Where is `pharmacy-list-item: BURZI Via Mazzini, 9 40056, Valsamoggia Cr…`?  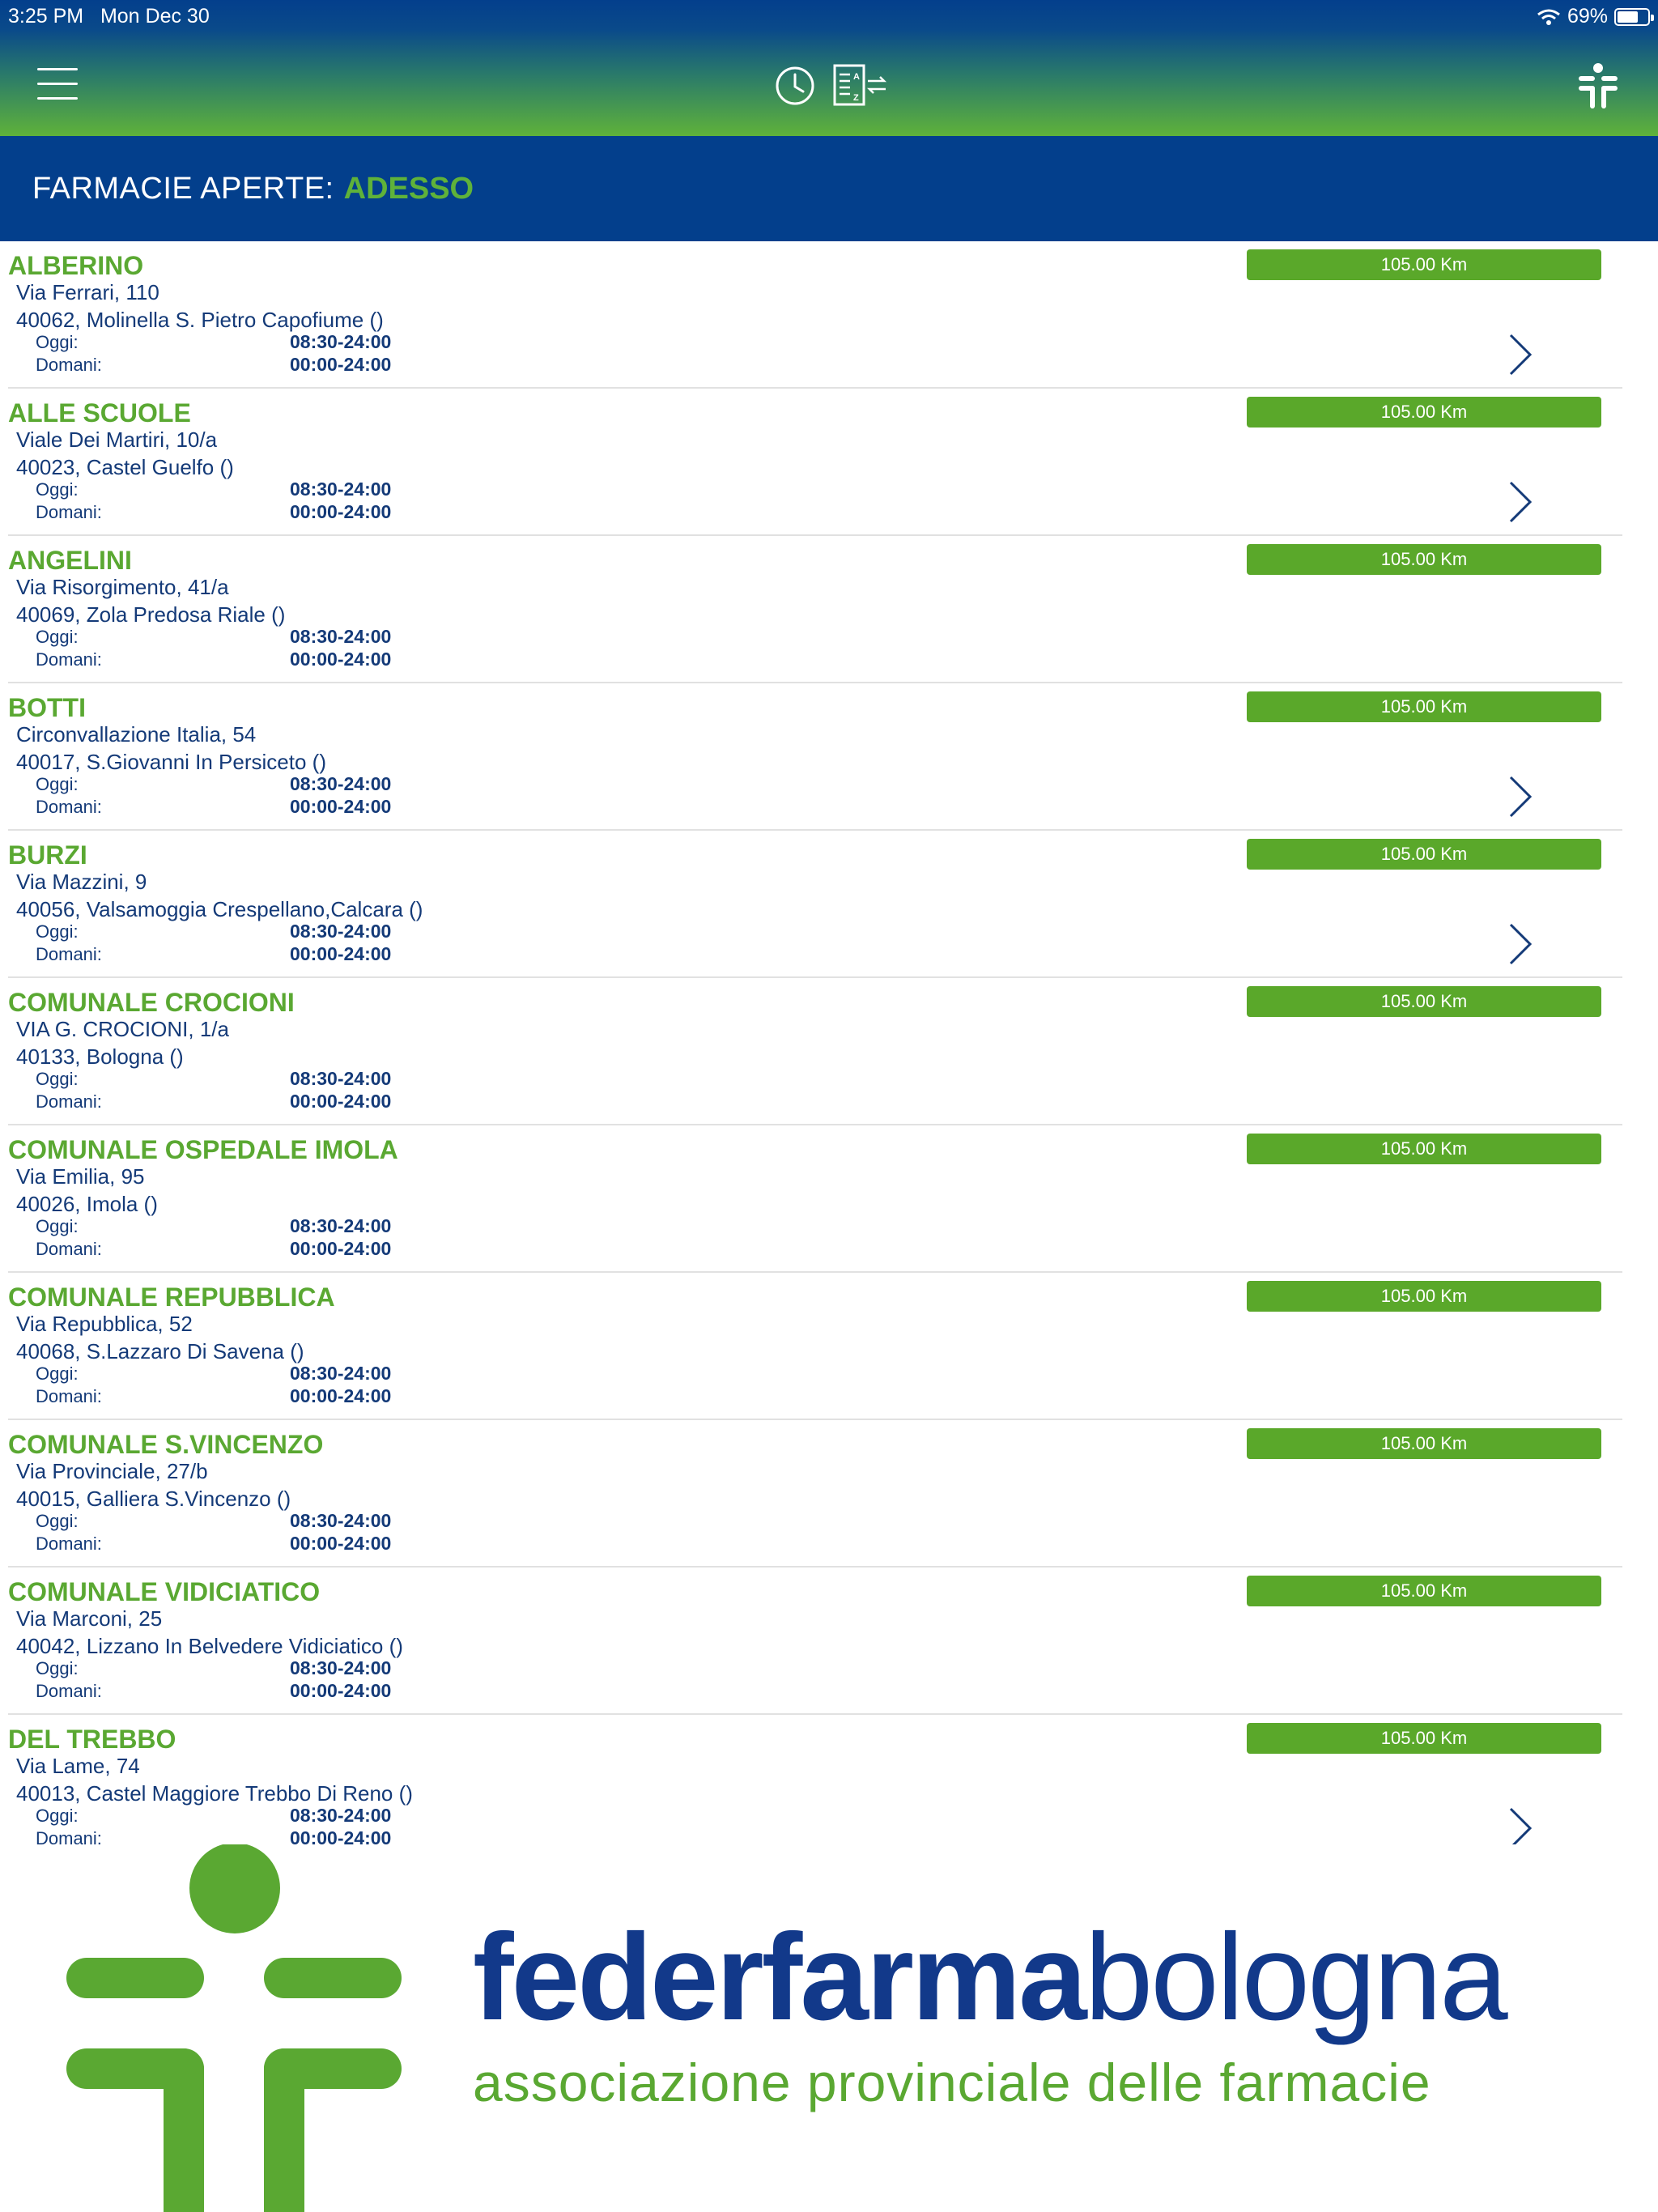 pharmacy-list-item: BURZI Via Mazzini, 9 40056, Valsamoggia Cr… is located at coordinates (829, 904).